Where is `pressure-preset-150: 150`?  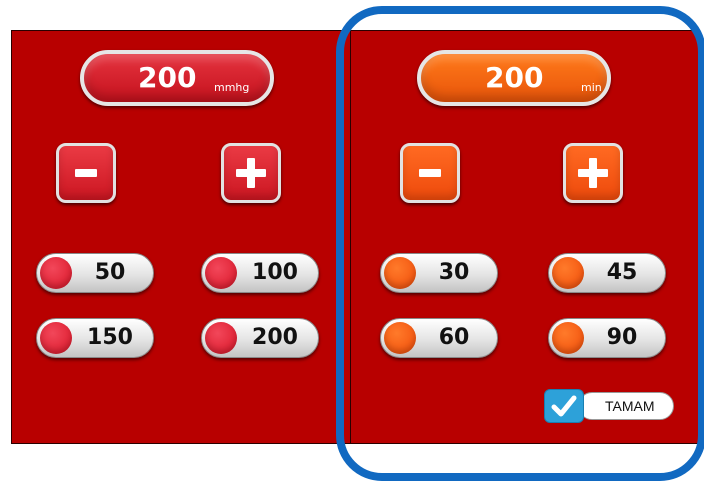
pressure-preset-150: 150 is located at coordinates (95, 338).